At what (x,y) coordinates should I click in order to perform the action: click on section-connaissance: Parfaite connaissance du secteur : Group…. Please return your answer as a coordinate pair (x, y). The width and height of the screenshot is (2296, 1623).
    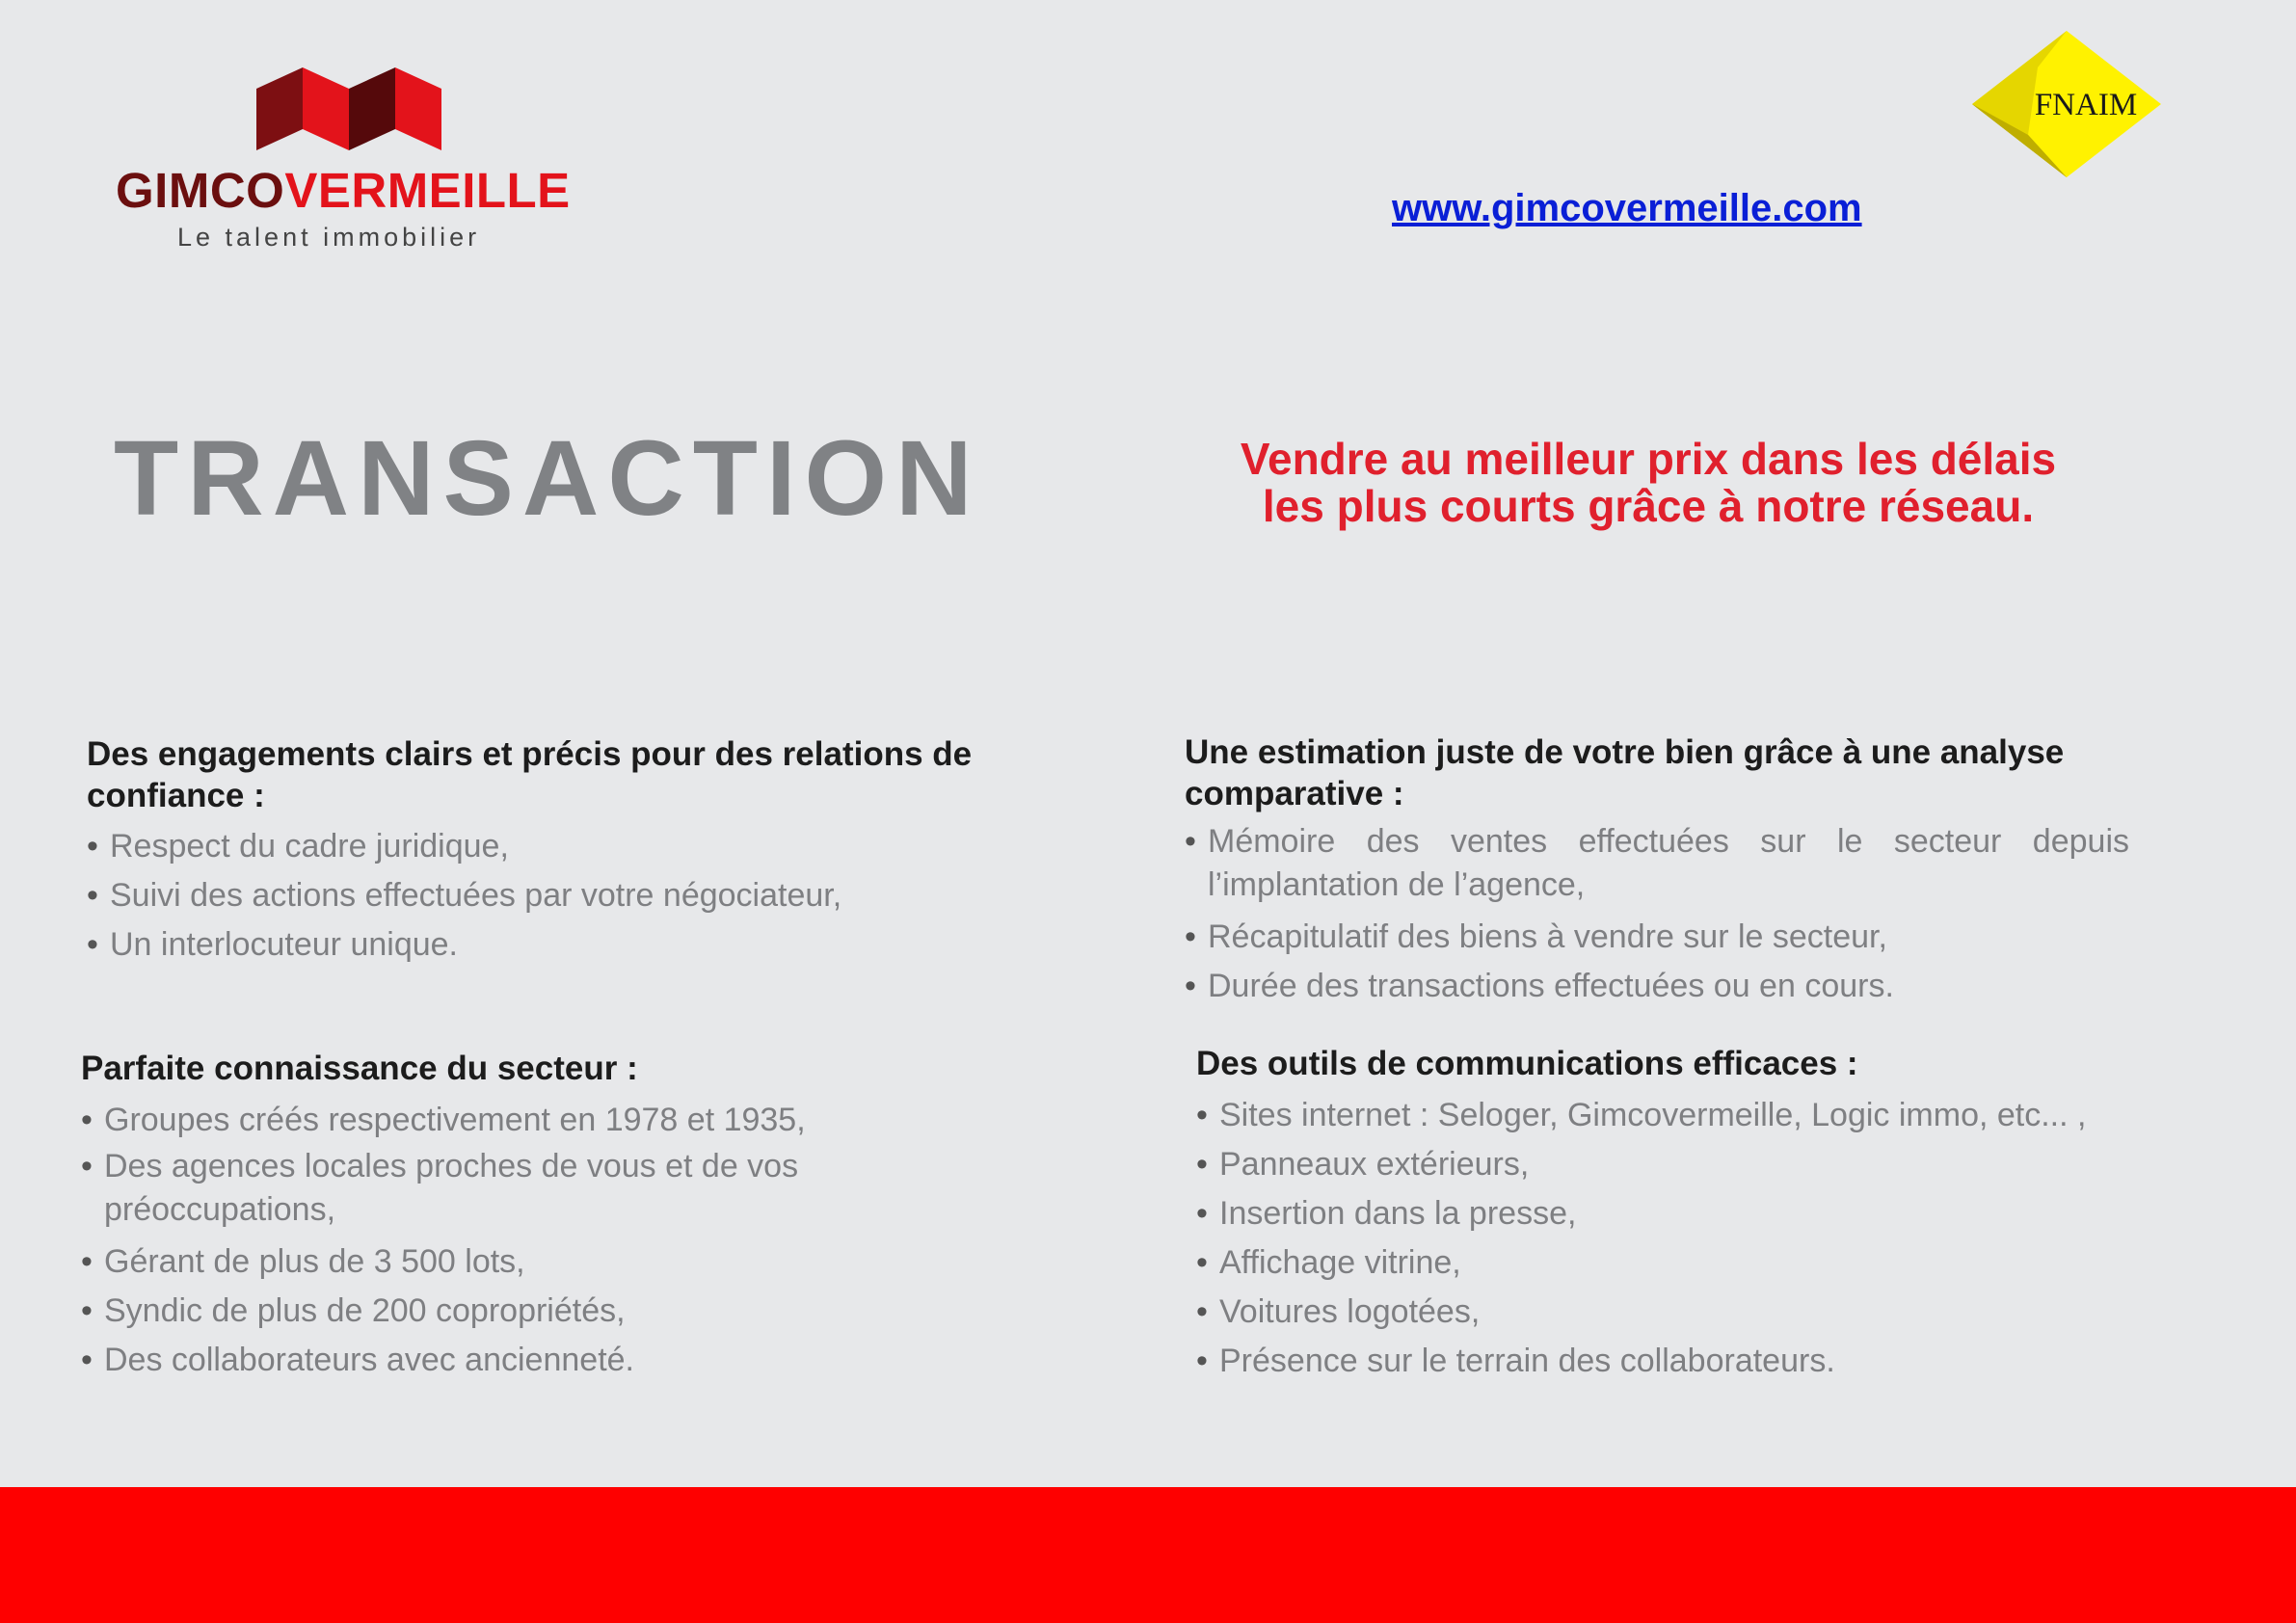
    Looking at the image, I should click on (505, 1217).